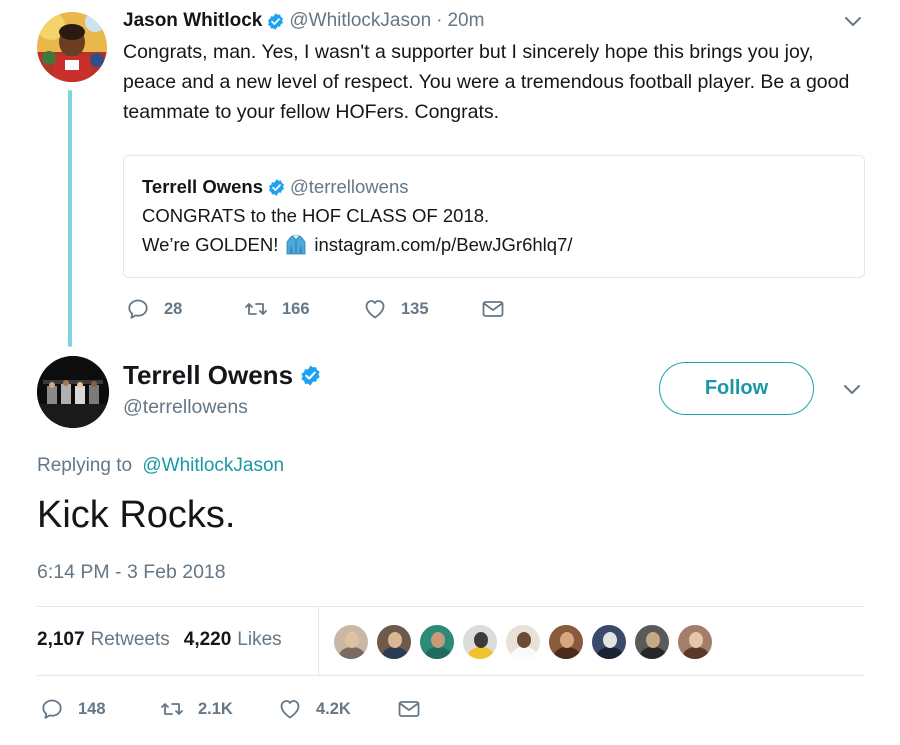 This screenshot has height=745, width=900. I want to click on reply-action: 28, so click(154, 309).